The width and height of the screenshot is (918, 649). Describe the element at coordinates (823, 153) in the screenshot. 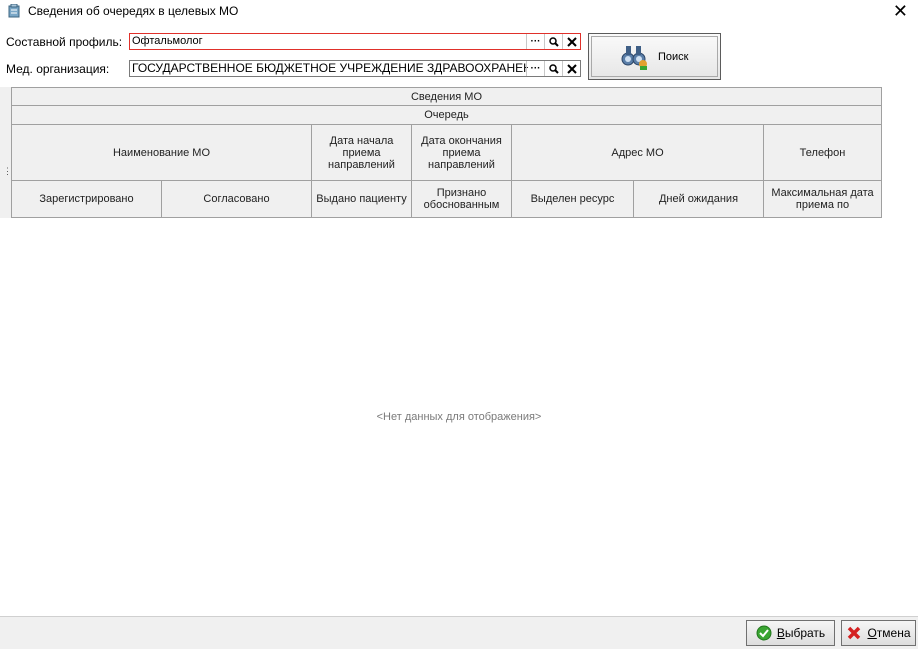

I see `column-header-phone: Телефон` at that location.